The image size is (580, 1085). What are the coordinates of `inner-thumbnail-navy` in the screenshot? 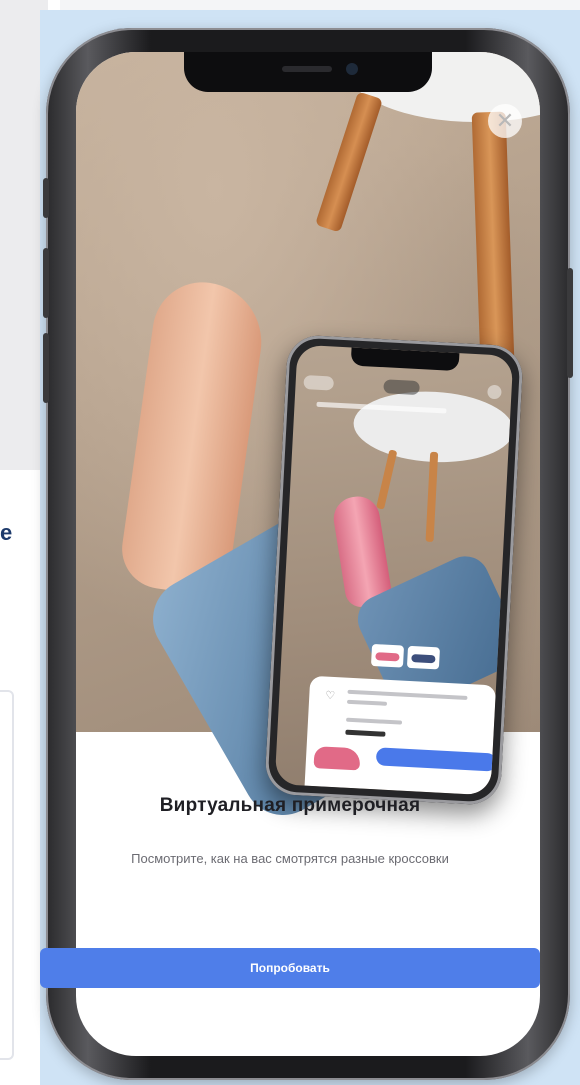 It's located at (423, 657).